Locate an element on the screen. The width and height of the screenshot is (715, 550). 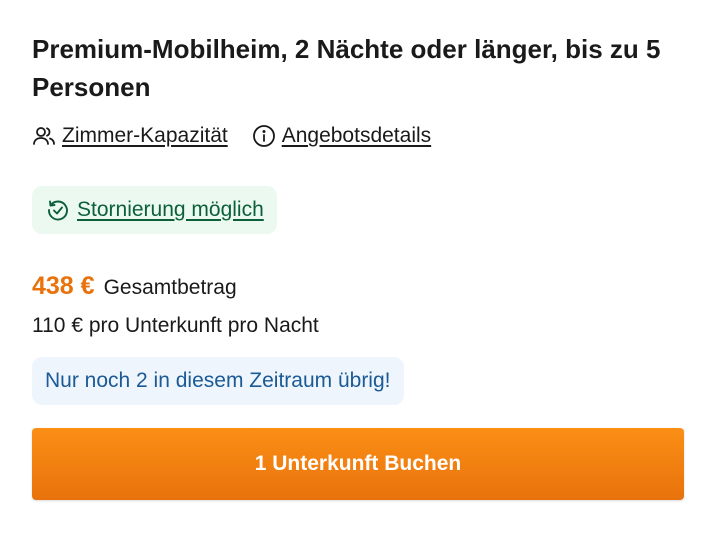
room-capacity-link: Zimmer-Kapazität is located at coordinates (130, 136).